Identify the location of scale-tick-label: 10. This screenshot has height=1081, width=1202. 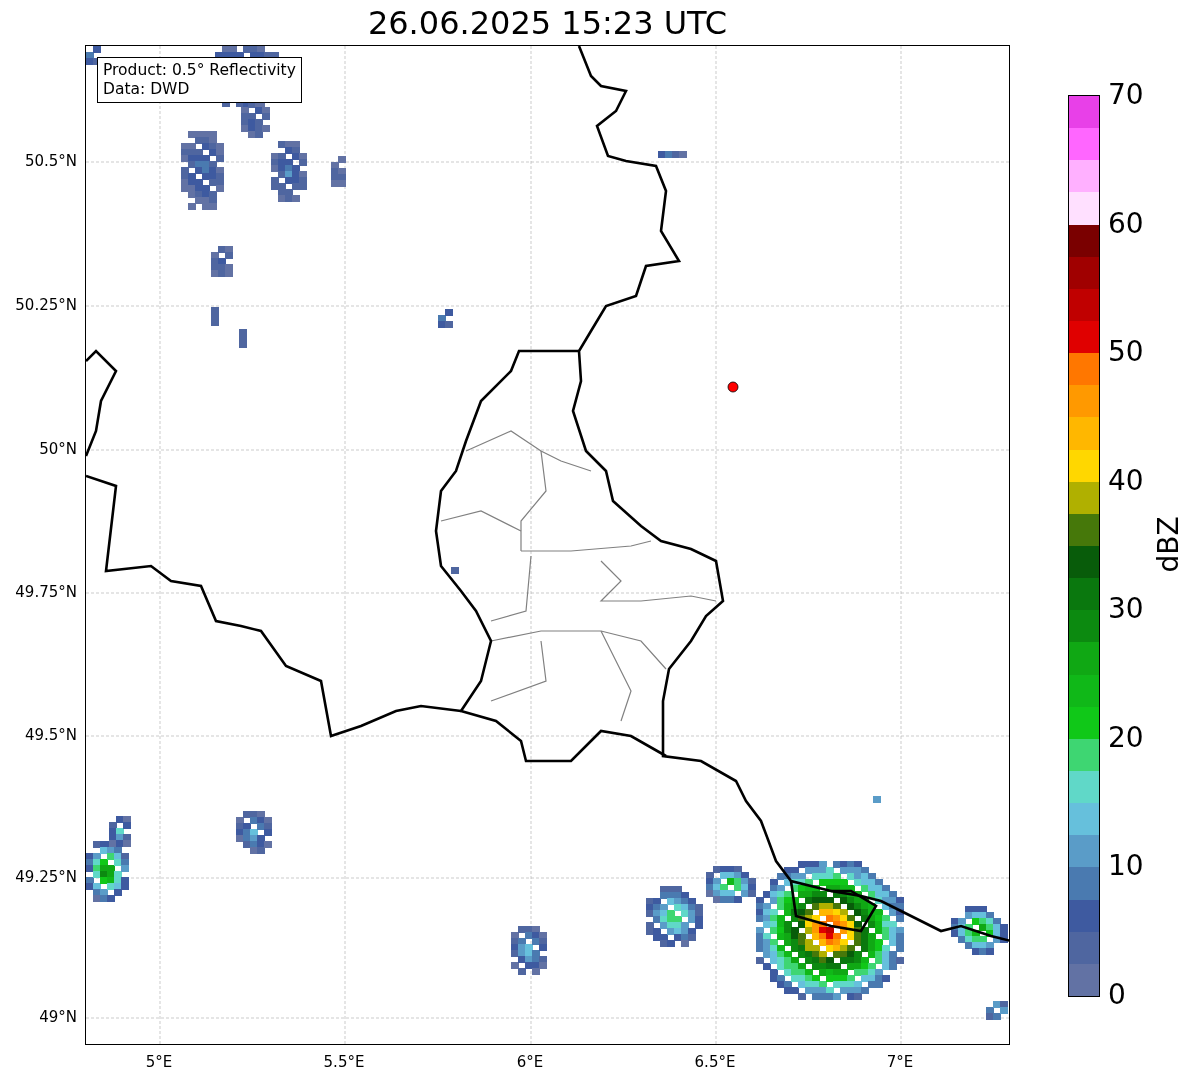
(1126, 866).